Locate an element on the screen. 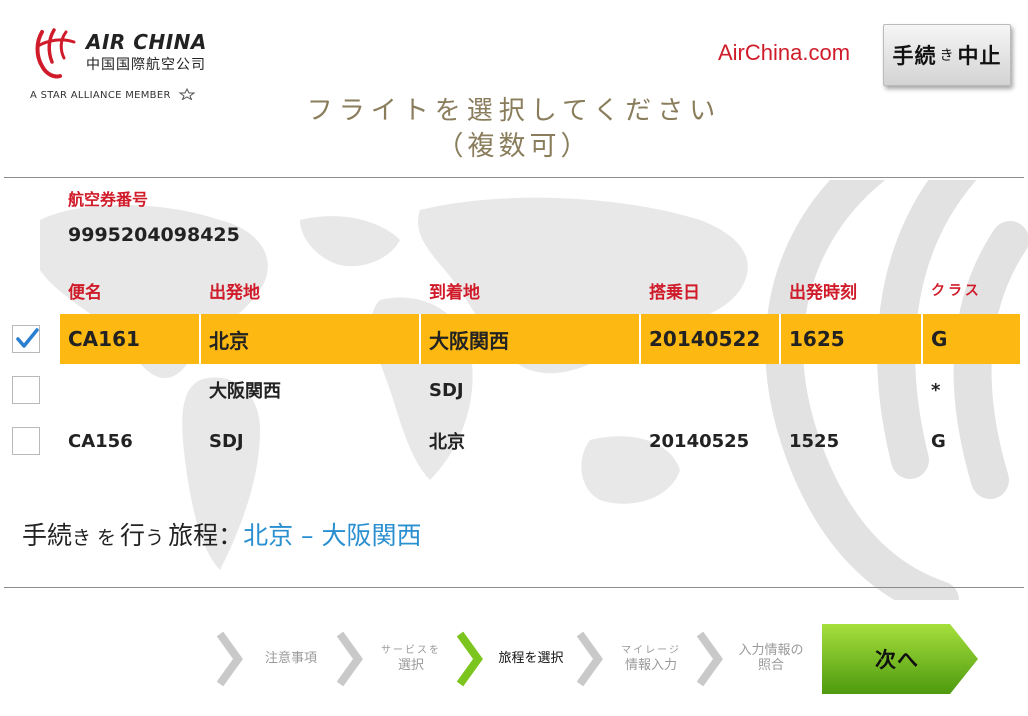 The width and height of the screenshot is (1028, 716). flight-destination: 大阪関西 is located at coordinates (531, 339).